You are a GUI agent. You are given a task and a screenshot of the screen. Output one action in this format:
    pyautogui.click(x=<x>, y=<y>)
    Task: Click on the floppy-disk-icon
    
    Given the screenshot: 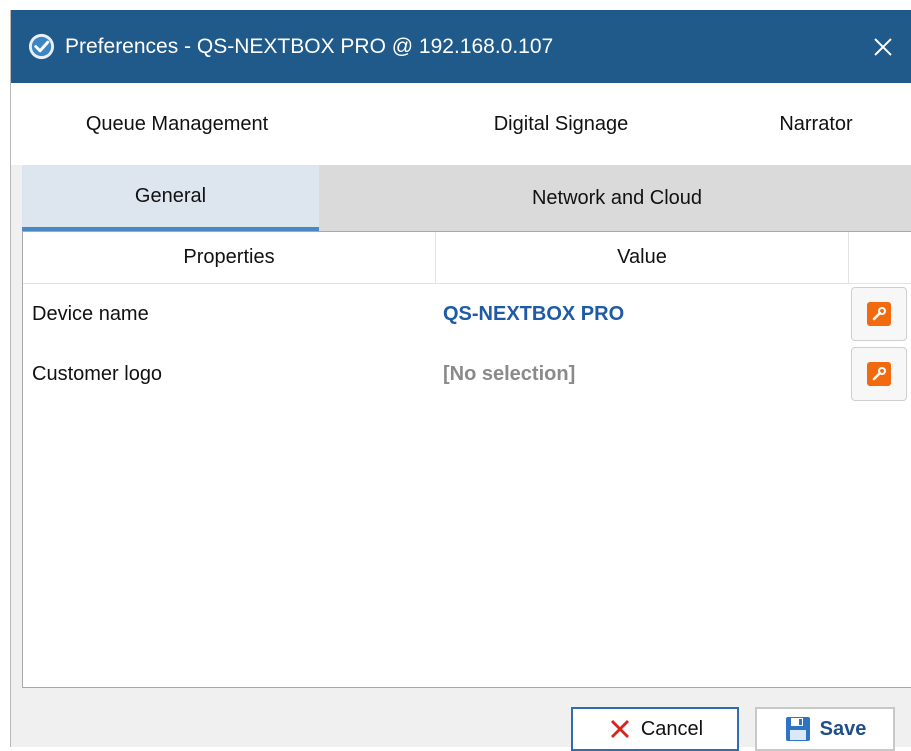 What is the action you would take?
    pyautogui.click(x=797, y=729)
    